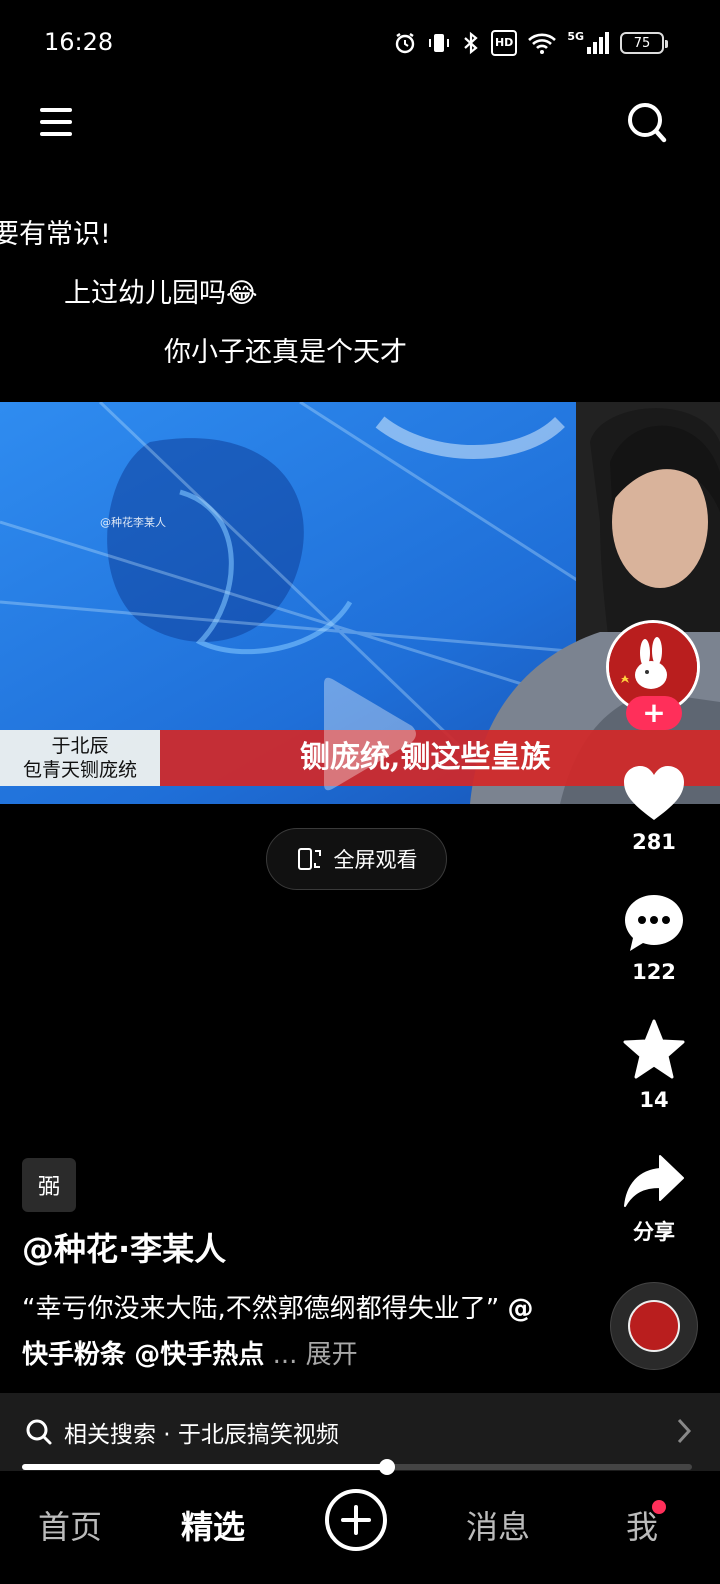 The height and width of the screenshot is (1584, 720). I want to click on status-icons: HD 5G 75, so click(530, 43).